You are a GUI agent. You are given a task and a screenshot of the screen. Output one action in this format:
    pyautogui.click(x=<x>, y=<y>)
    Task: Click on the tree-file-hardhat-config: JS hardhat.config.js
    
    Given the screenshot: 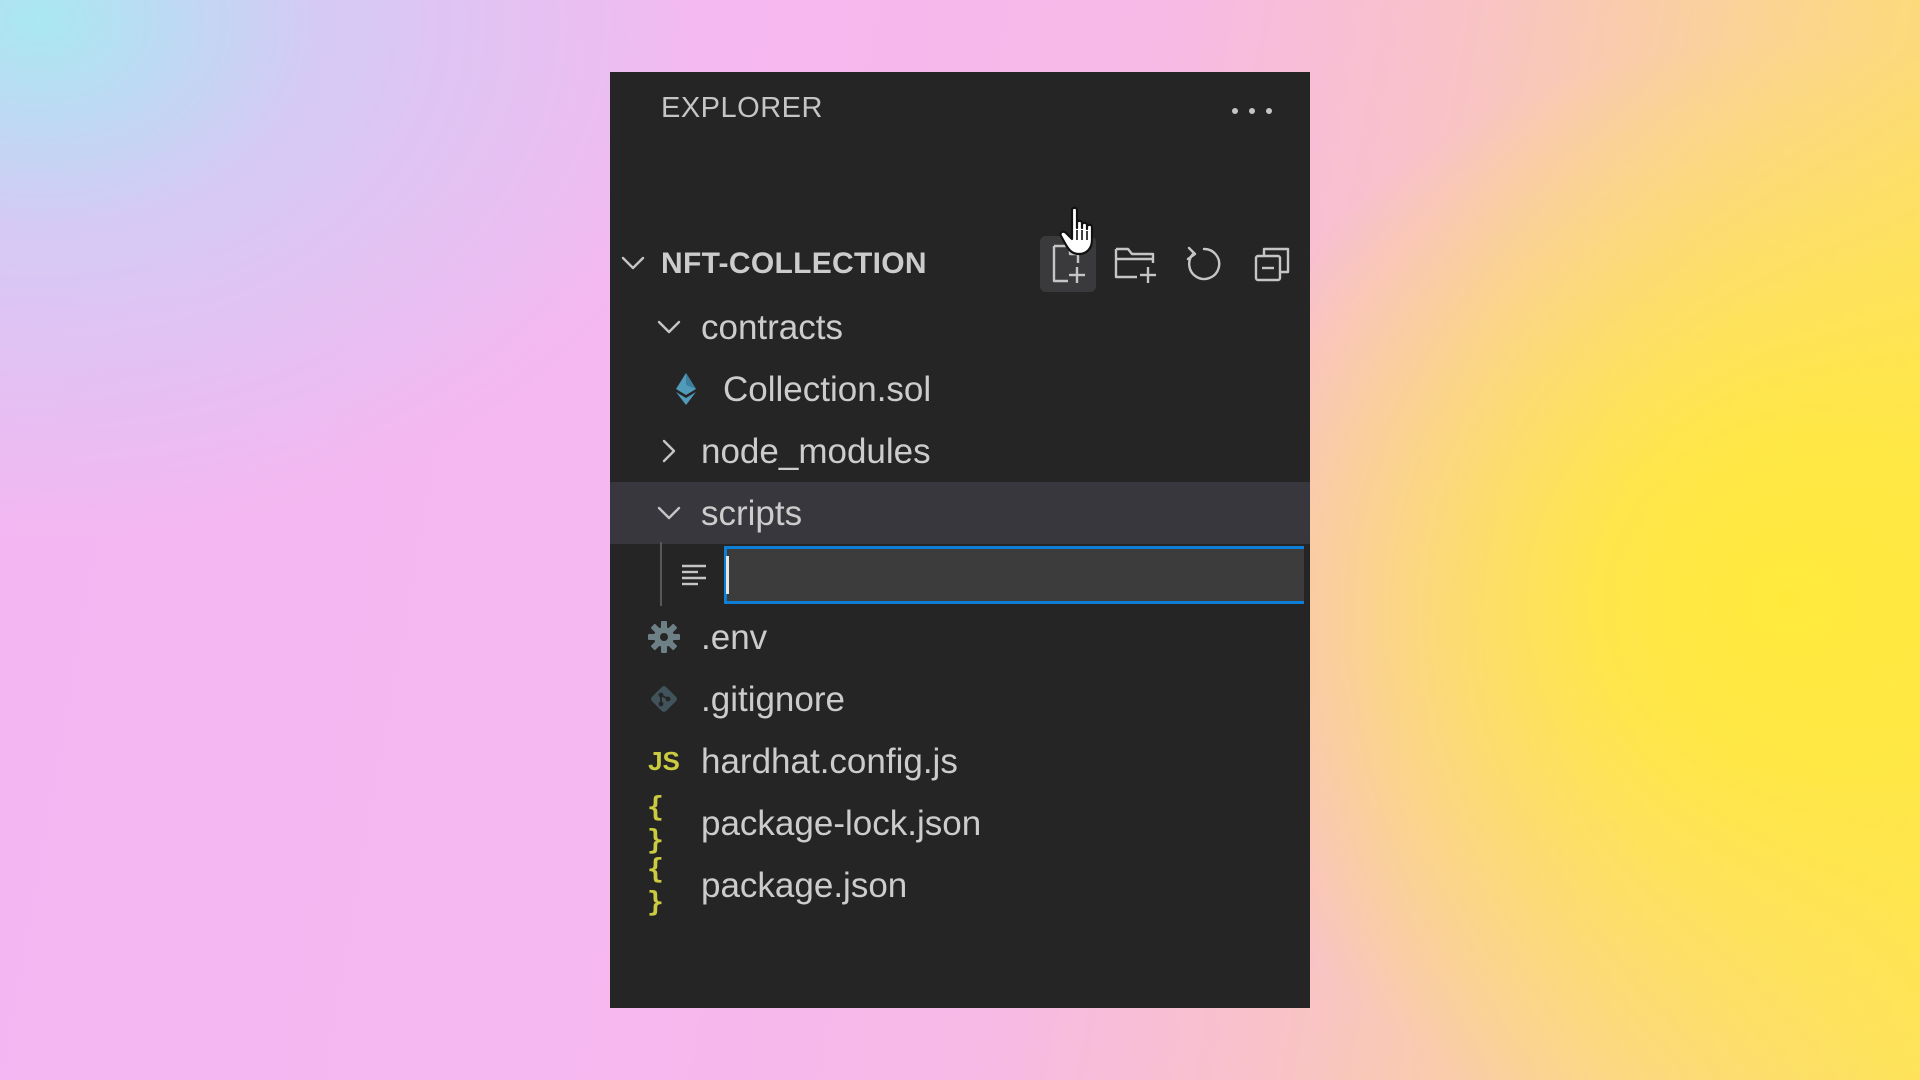 What is the action you would take?
    pyautogui.click(x=960, y=761)
    